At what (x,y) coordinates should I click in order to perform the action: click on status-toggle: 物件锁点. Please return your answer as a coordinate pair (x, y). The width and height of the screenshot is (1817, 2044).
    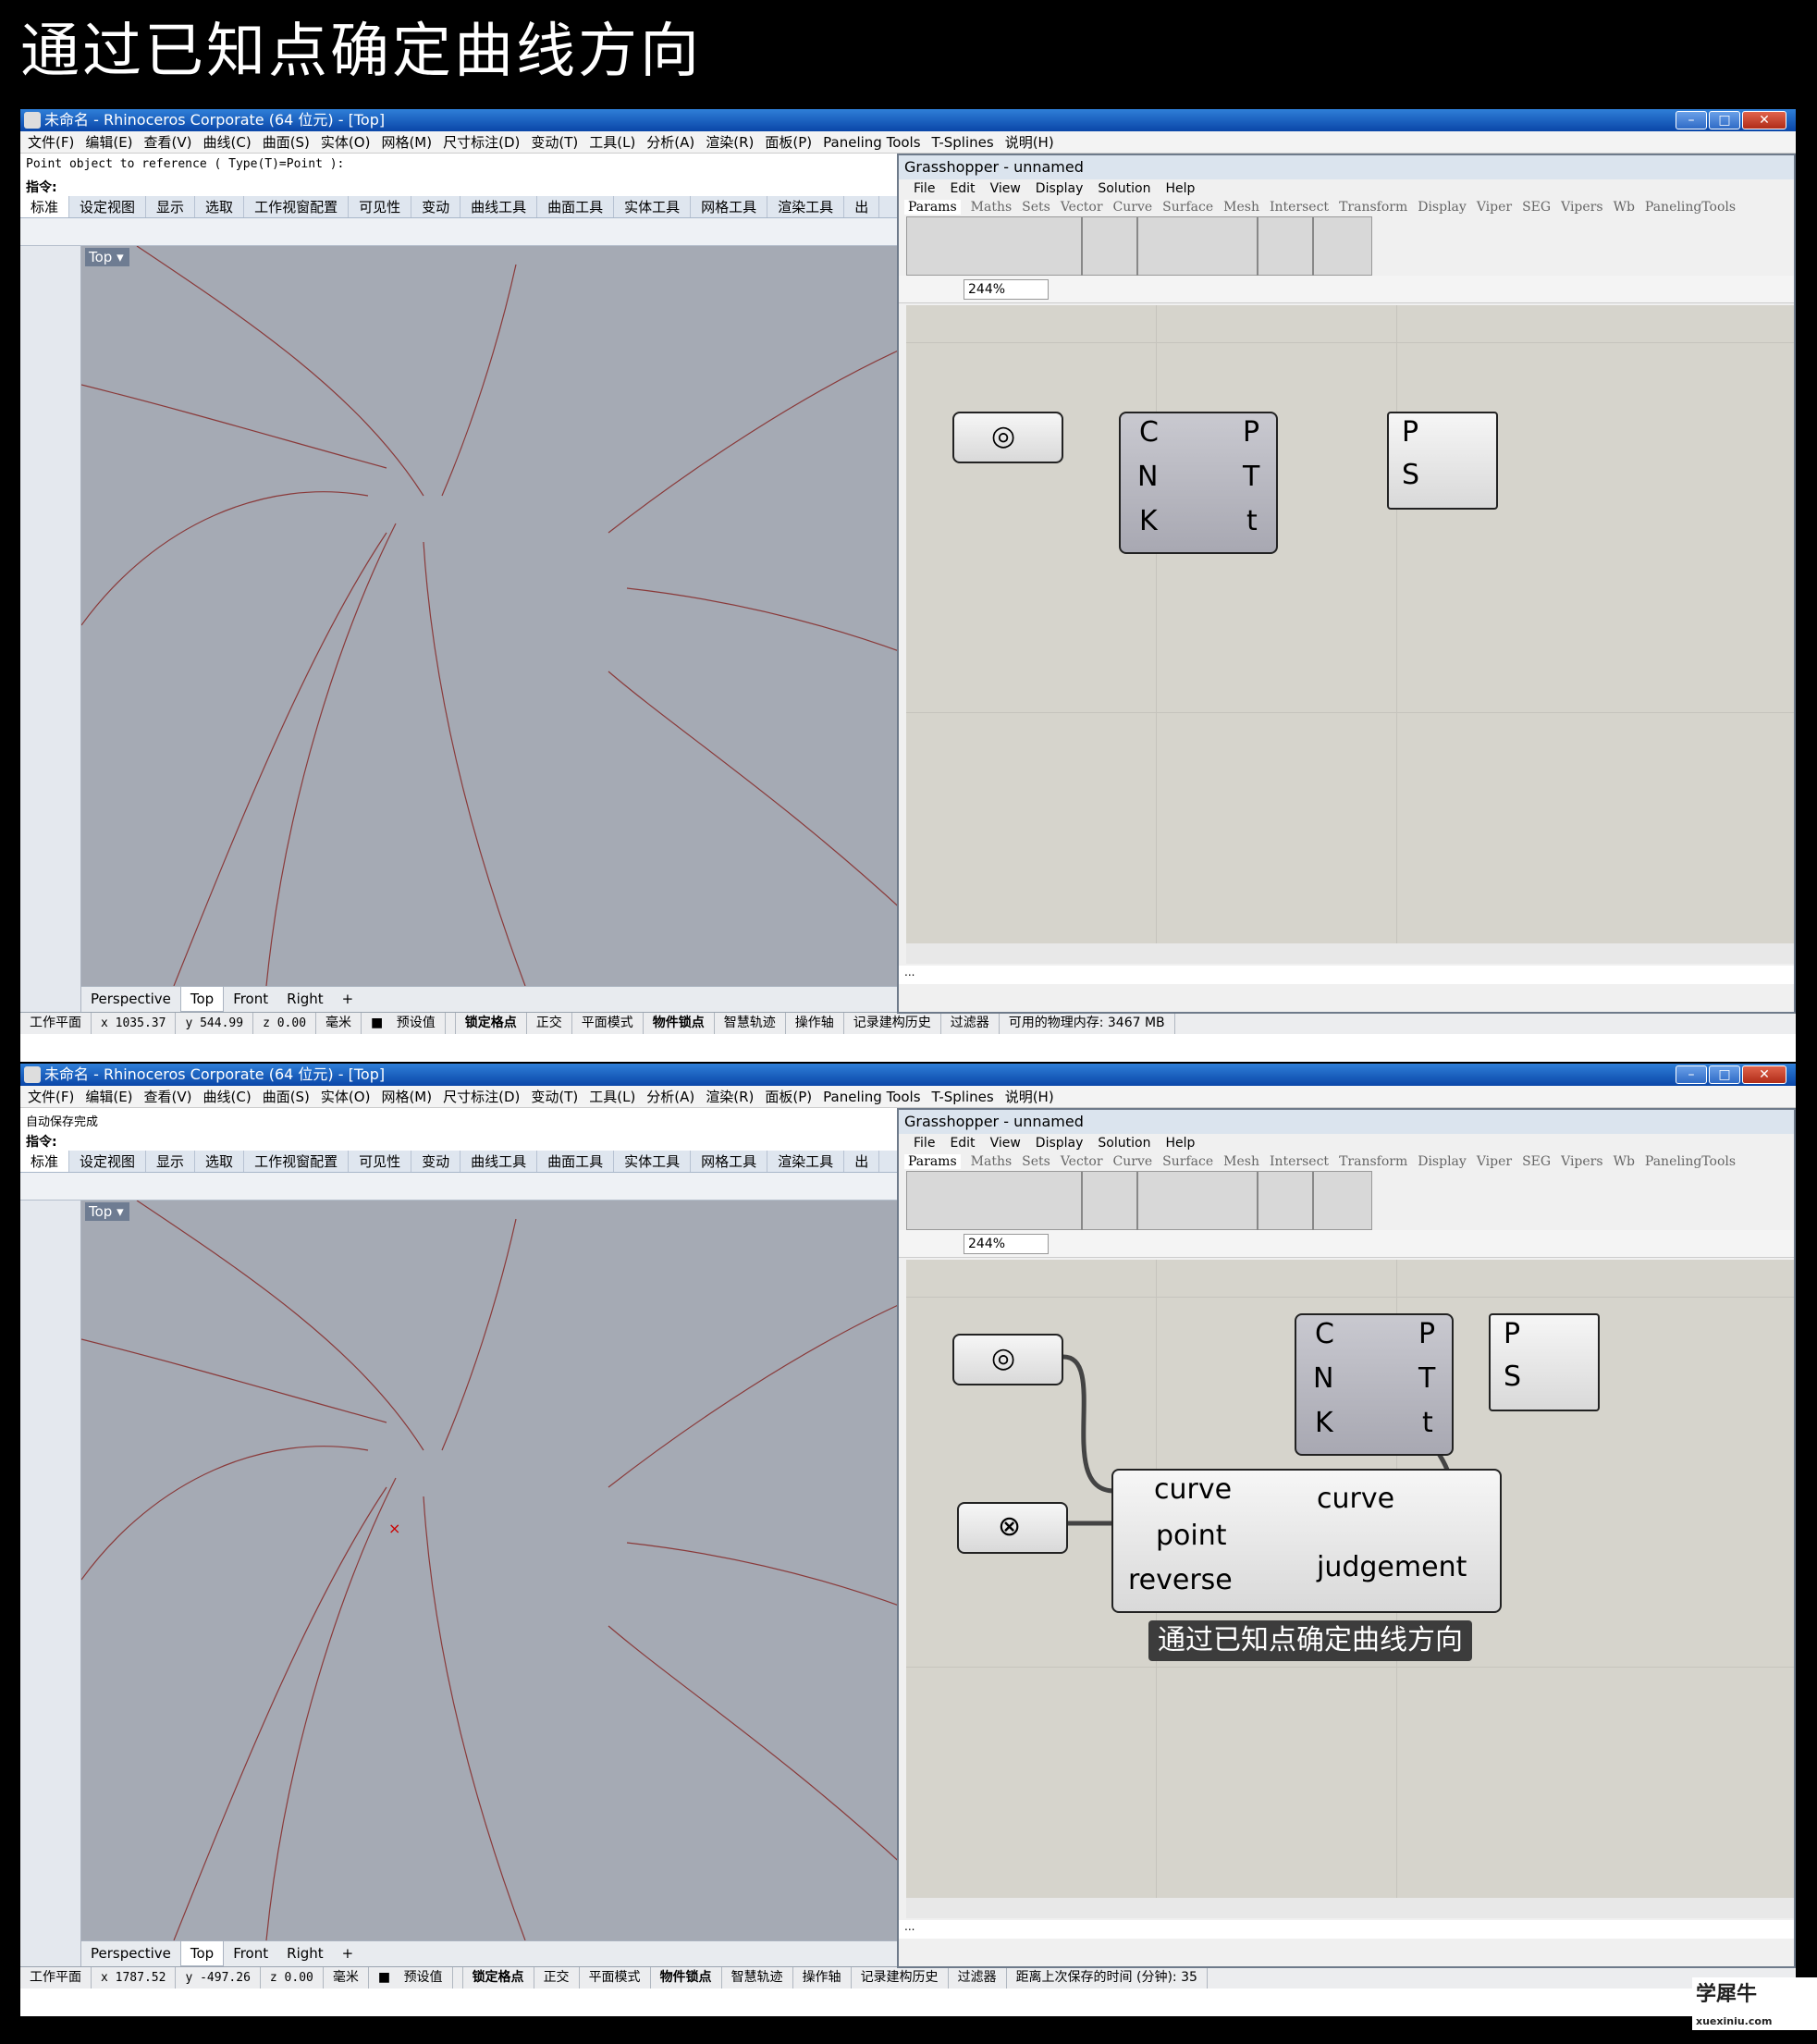
    Looking at the image, I should click on (686, 1978).